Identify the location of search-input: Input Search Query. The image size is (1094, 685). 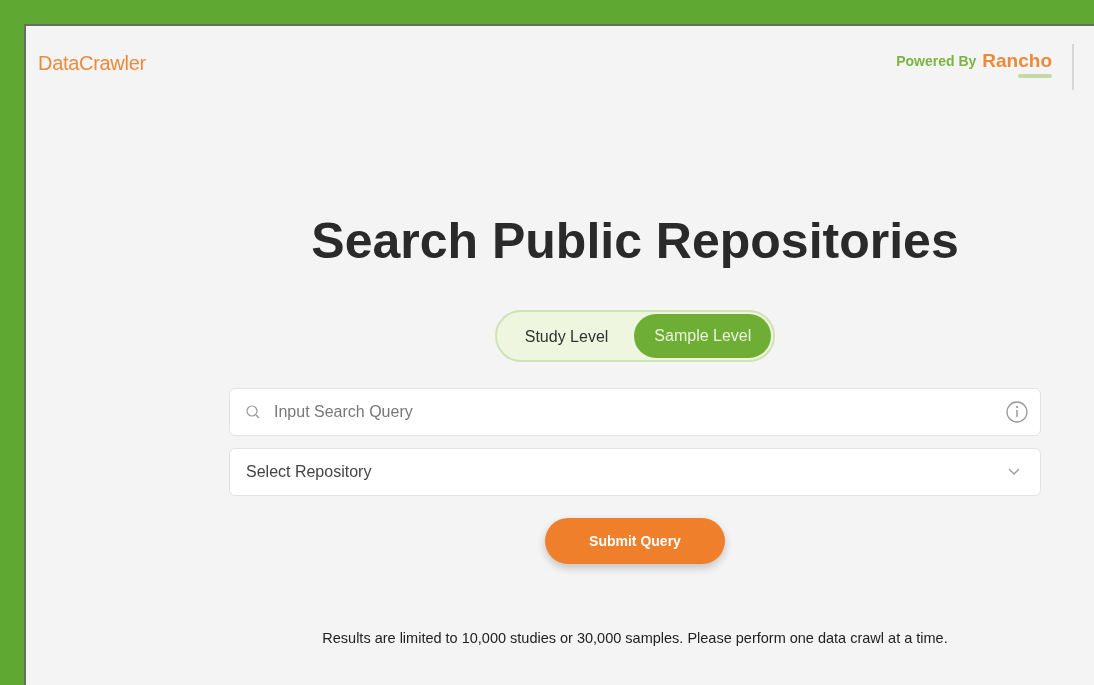
(633, 412).